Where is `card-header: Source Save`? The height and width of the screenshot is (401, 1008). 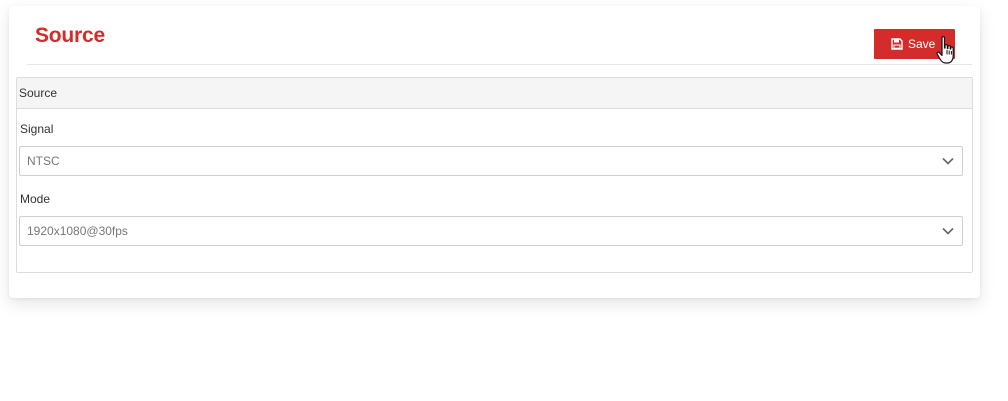 card-header: Source Save is located at coordinates (499, 39).